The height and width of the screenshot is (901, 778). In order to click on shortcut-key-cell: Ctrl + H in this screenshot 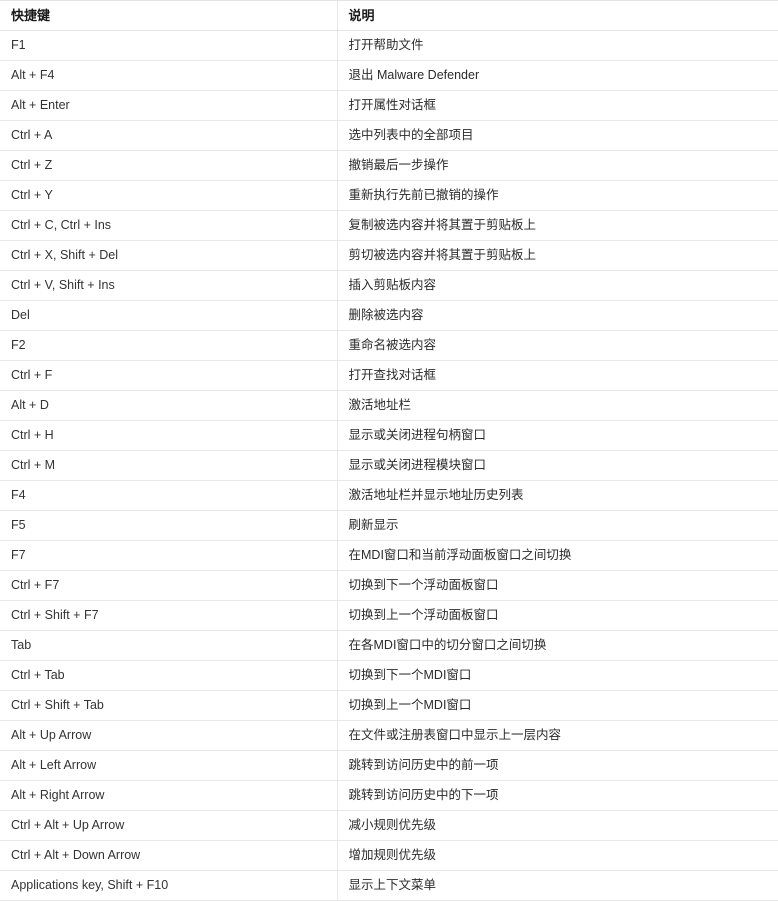, I will do `click(168, 435)`.